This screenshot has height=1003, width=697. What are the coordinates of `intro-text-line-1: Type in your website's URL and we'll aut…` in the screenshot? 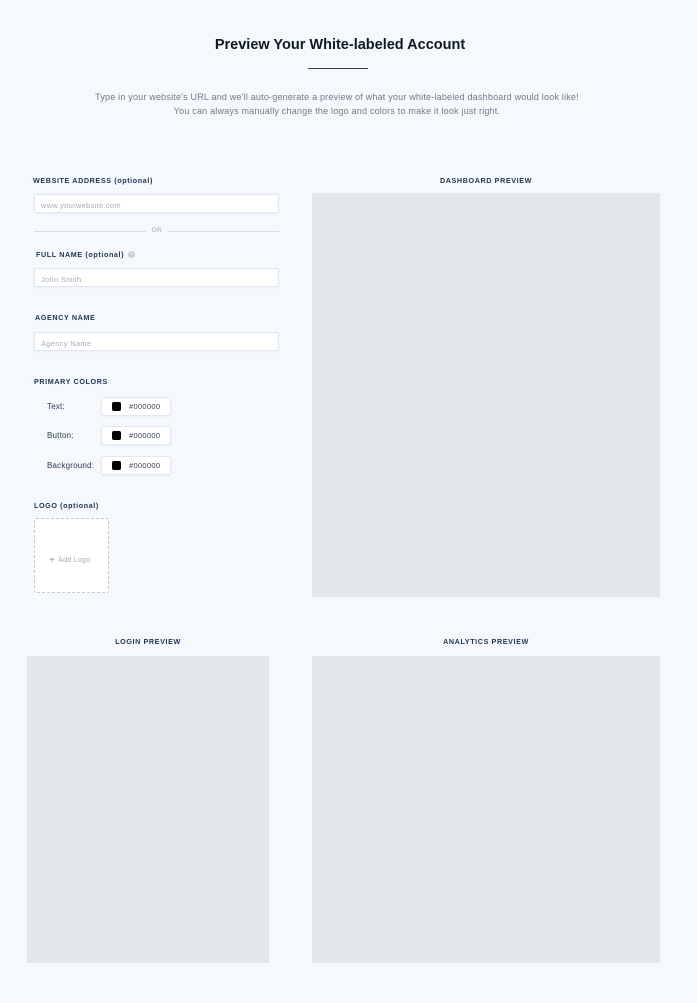 It's located at (337, 97).